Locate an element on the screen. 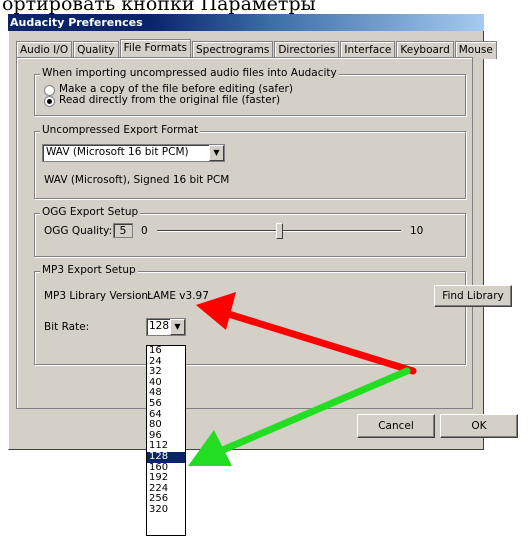  red-arrow-icon is located at coordinates (306, 333).